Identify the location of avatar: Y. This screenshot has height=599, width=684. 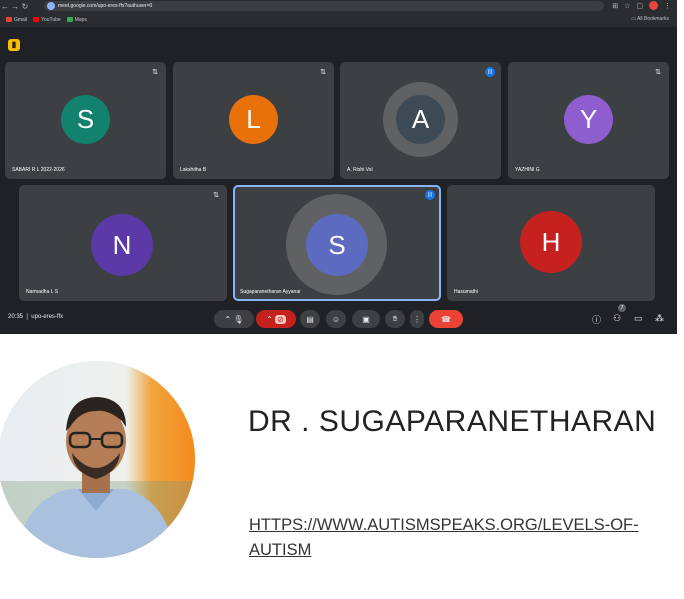
(588, 119).